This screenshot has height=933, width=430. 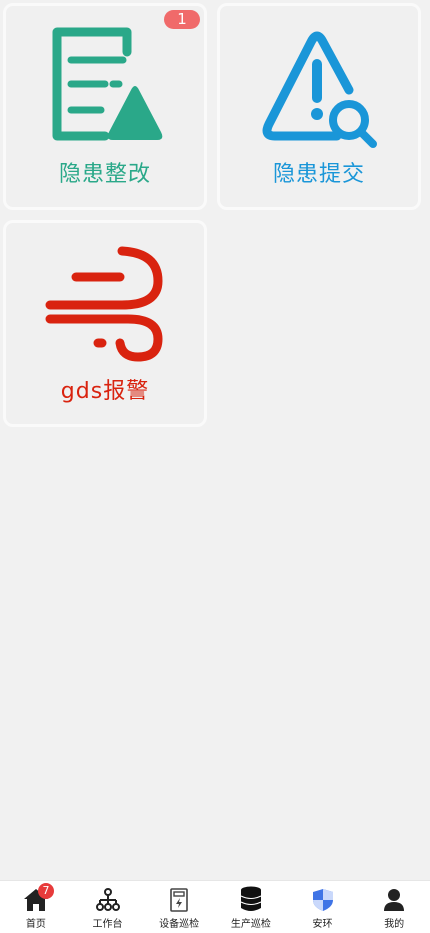 I want to click on tab-badge: 7, so click(x=46, y=891).